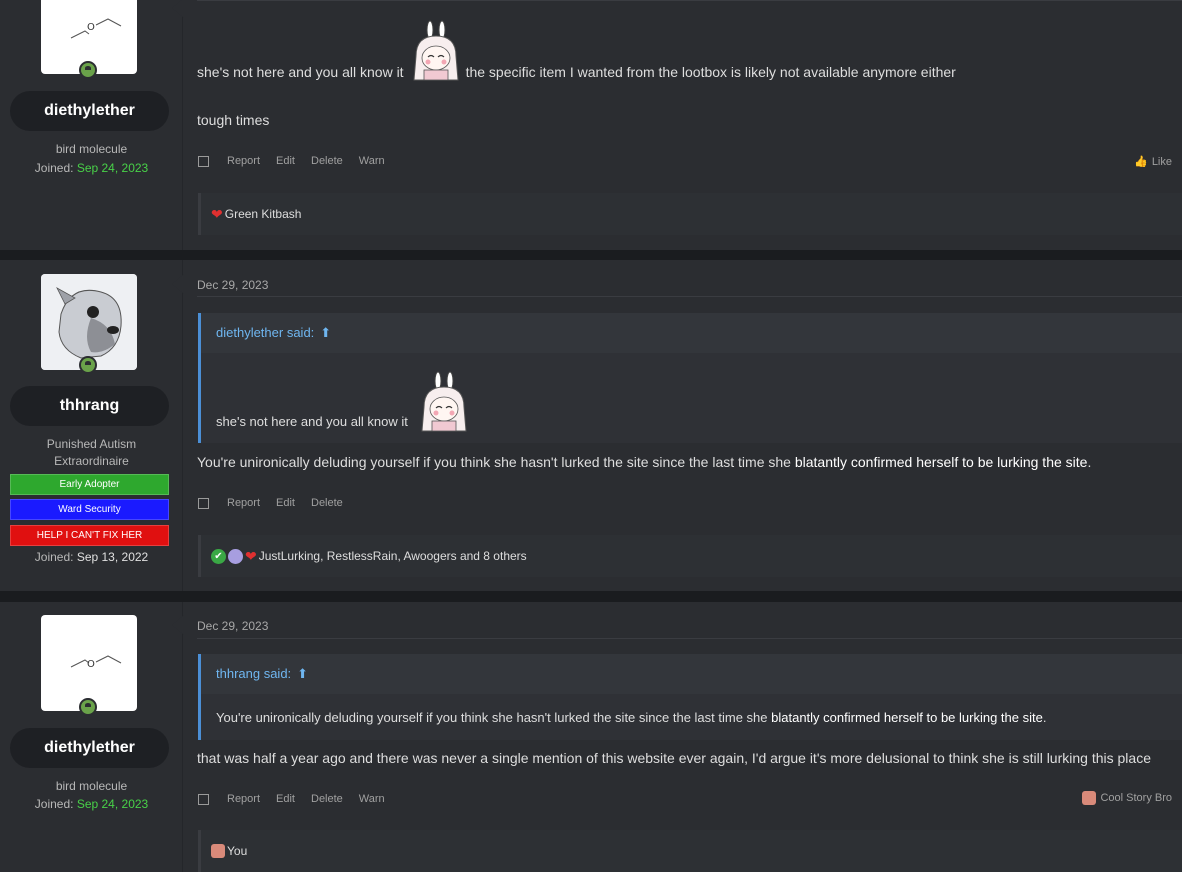 The height and width of the screenshot is (872, 1182). I want to click on banner-early-adopter: Early Adopter, so click(89, 484).